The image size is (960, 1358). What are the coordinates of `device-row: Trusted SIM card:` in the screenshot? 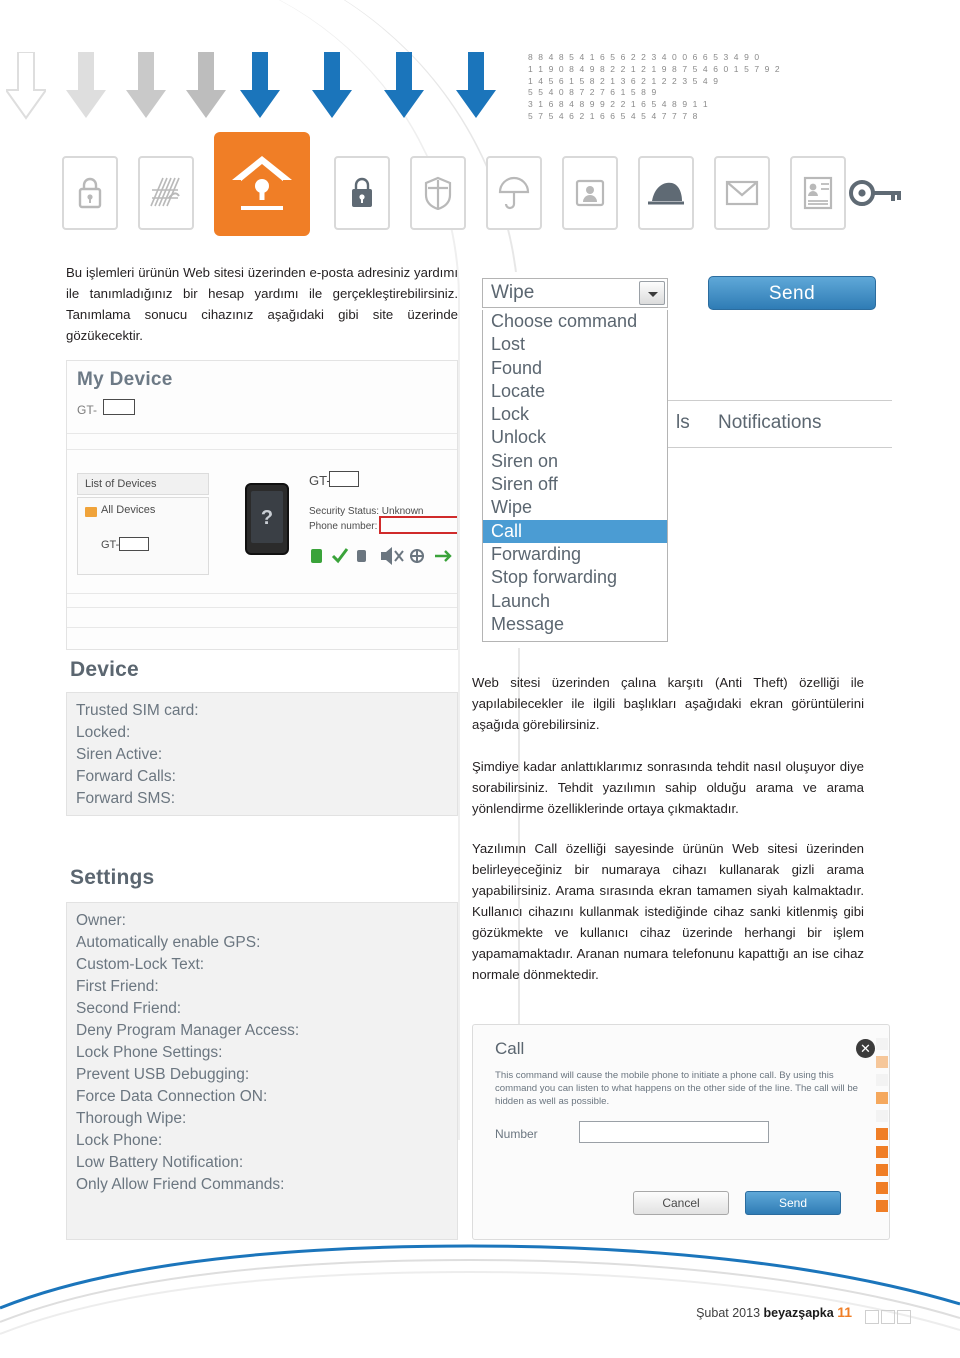 It's located at (137, 710).